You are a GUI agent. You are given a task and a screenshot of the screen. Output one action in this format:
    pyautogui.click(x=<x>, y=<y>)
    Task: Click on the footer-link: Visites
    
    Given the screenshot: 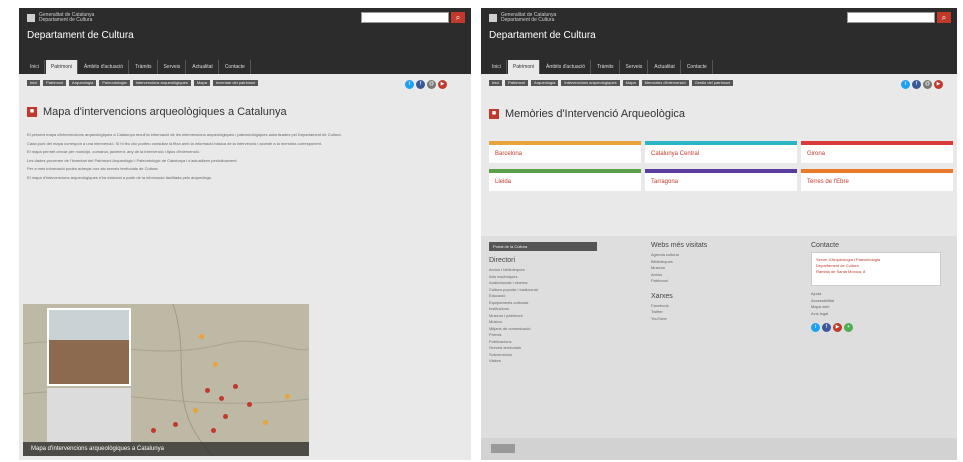 What is the action you would take?
    pyautogui.click(x=543, y=361)
    